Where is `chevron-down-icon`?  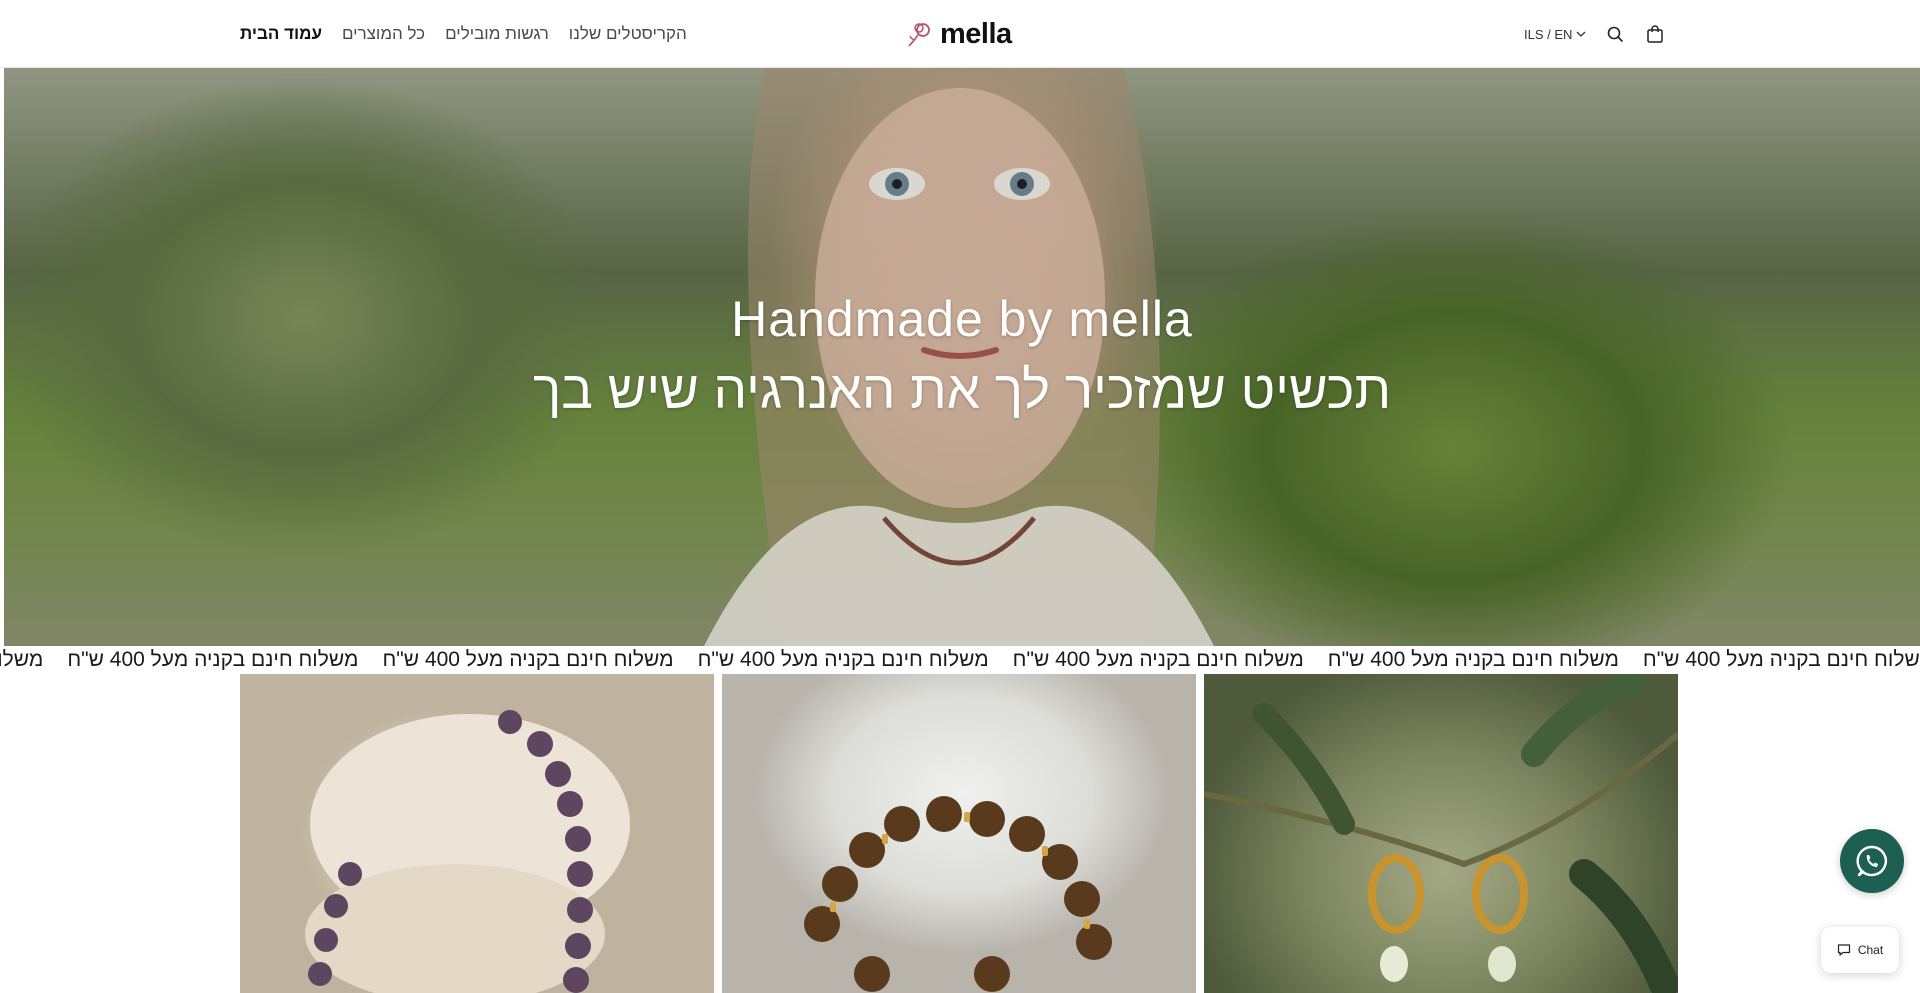
chevron-down-icon is located at coordinates (1581, 34).